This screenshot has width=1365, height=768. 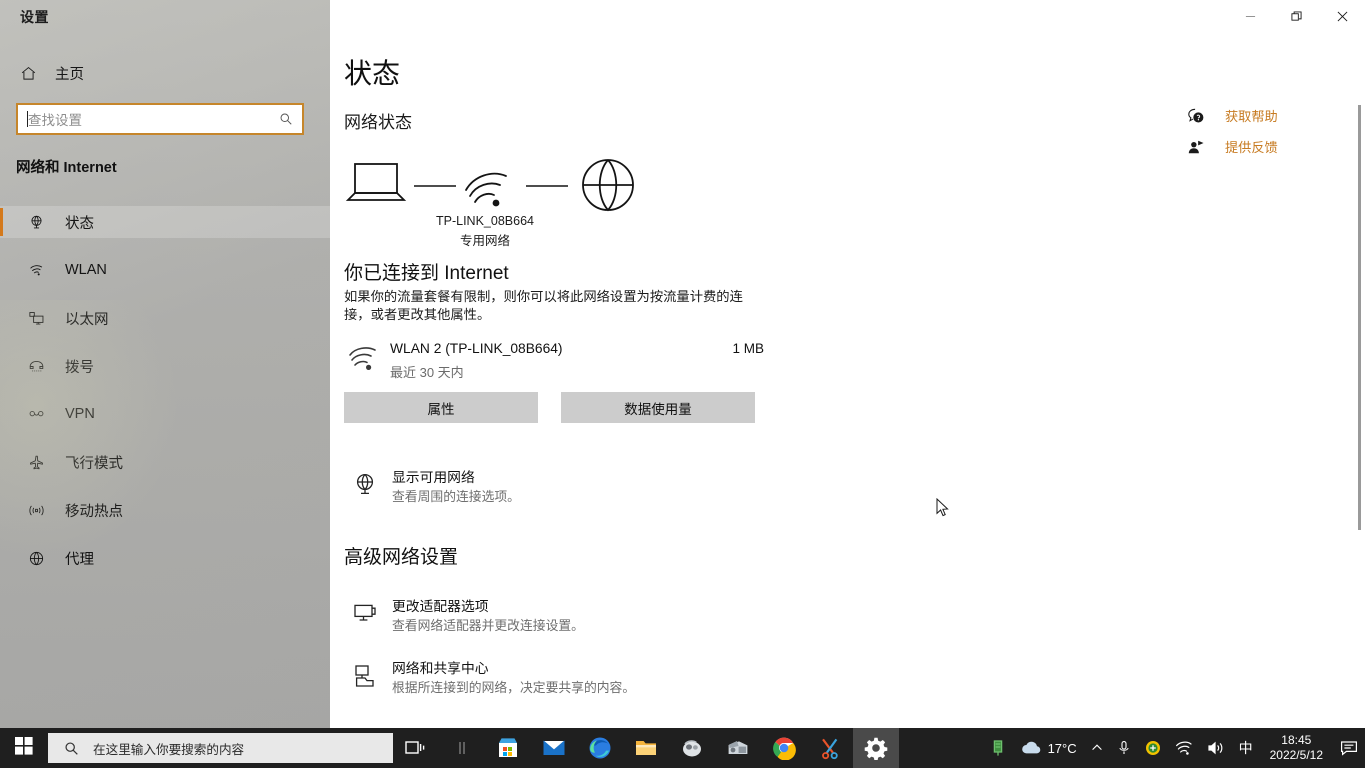 I want to click on sidebar-item-status: 状态, so click(x=165, y=222).